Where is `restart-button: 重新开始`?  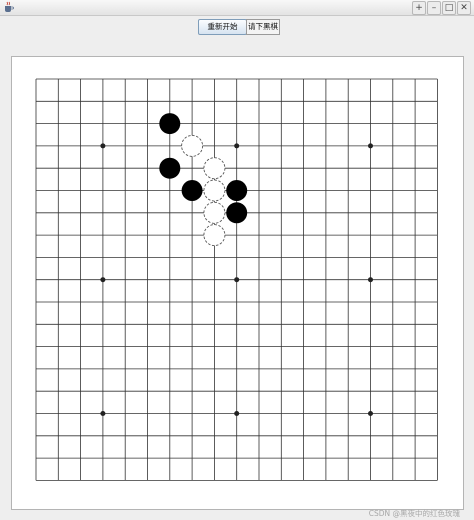 restart-button: 重新开始 is located at coordinates (222, 27).